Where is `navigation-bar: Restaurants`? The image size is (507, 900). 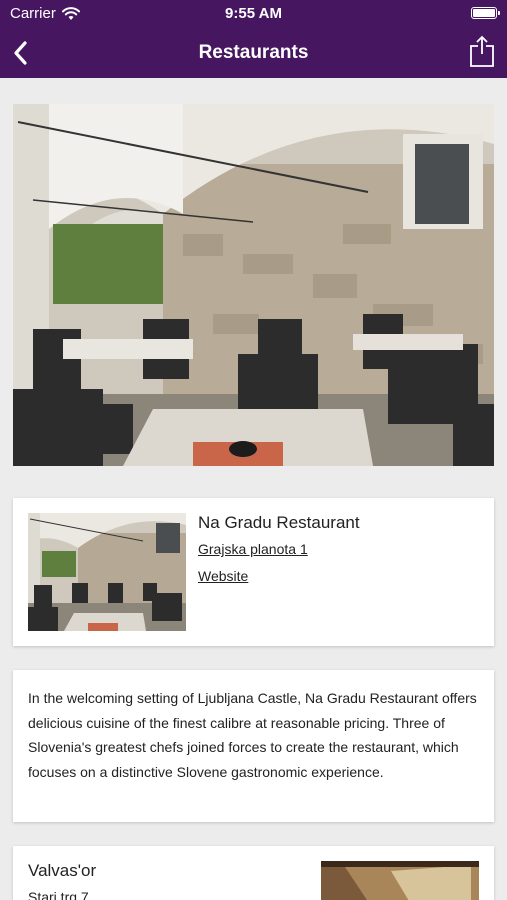 navigation-bar: Restaurants is located at coordinates (253, 53).